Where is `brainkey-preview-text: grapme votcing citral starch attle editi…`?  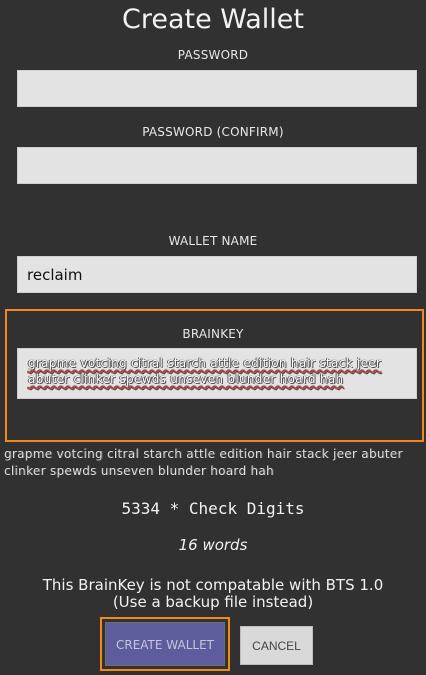 brainkey-preview-text: grapme votcing citral starch attle editi… is located at coordinates (203, 462).